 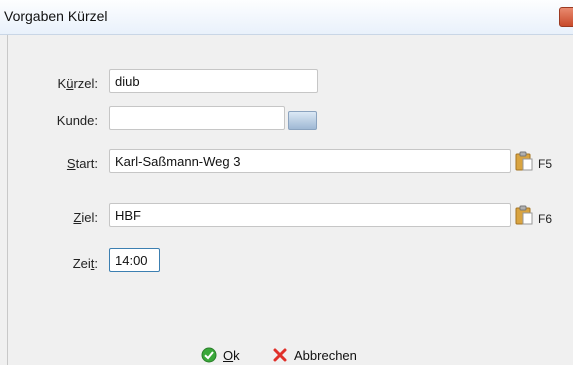 What do you see at coordinates (310, 215) in the screenshot?
I see `ziel-input` at bounding box center [310, 215].